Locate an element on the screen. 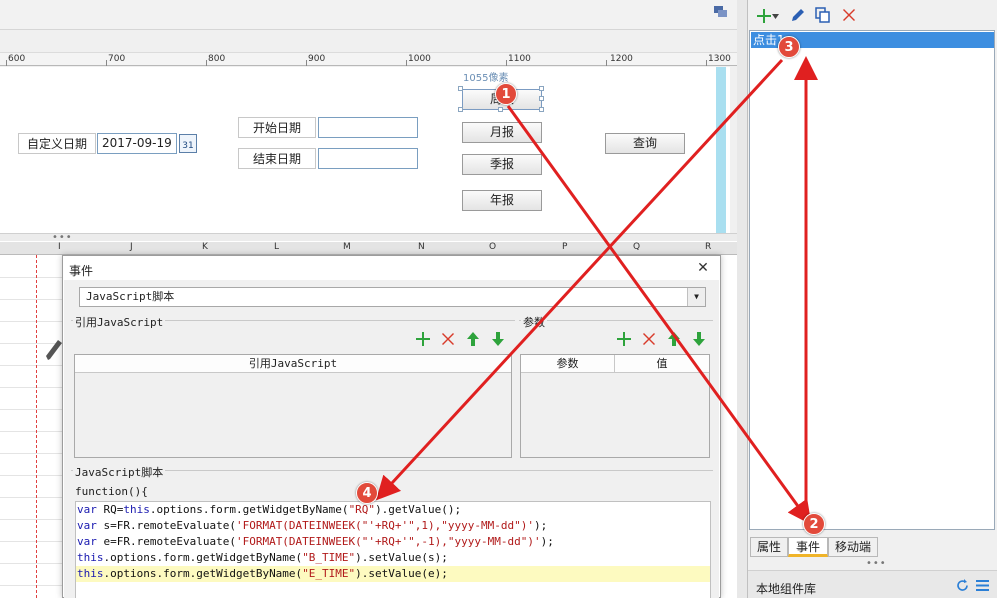  year-report-button: 年报 is located at coordinates (502, 200).